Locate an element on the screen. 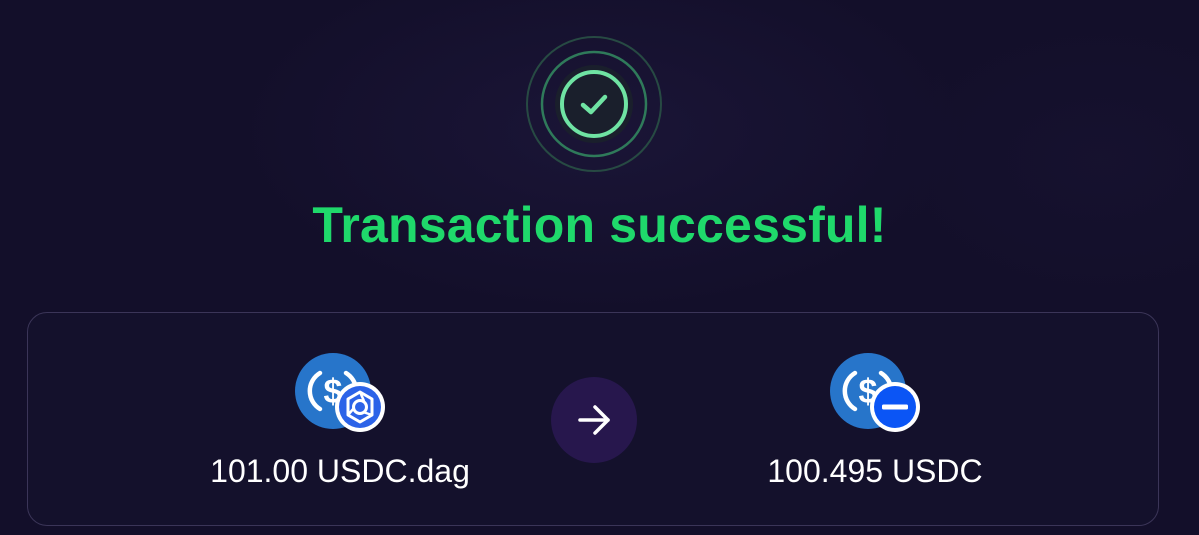 The image size is (1199, 535). to-token-icon-group: $ is located at coordinates (875, 391).